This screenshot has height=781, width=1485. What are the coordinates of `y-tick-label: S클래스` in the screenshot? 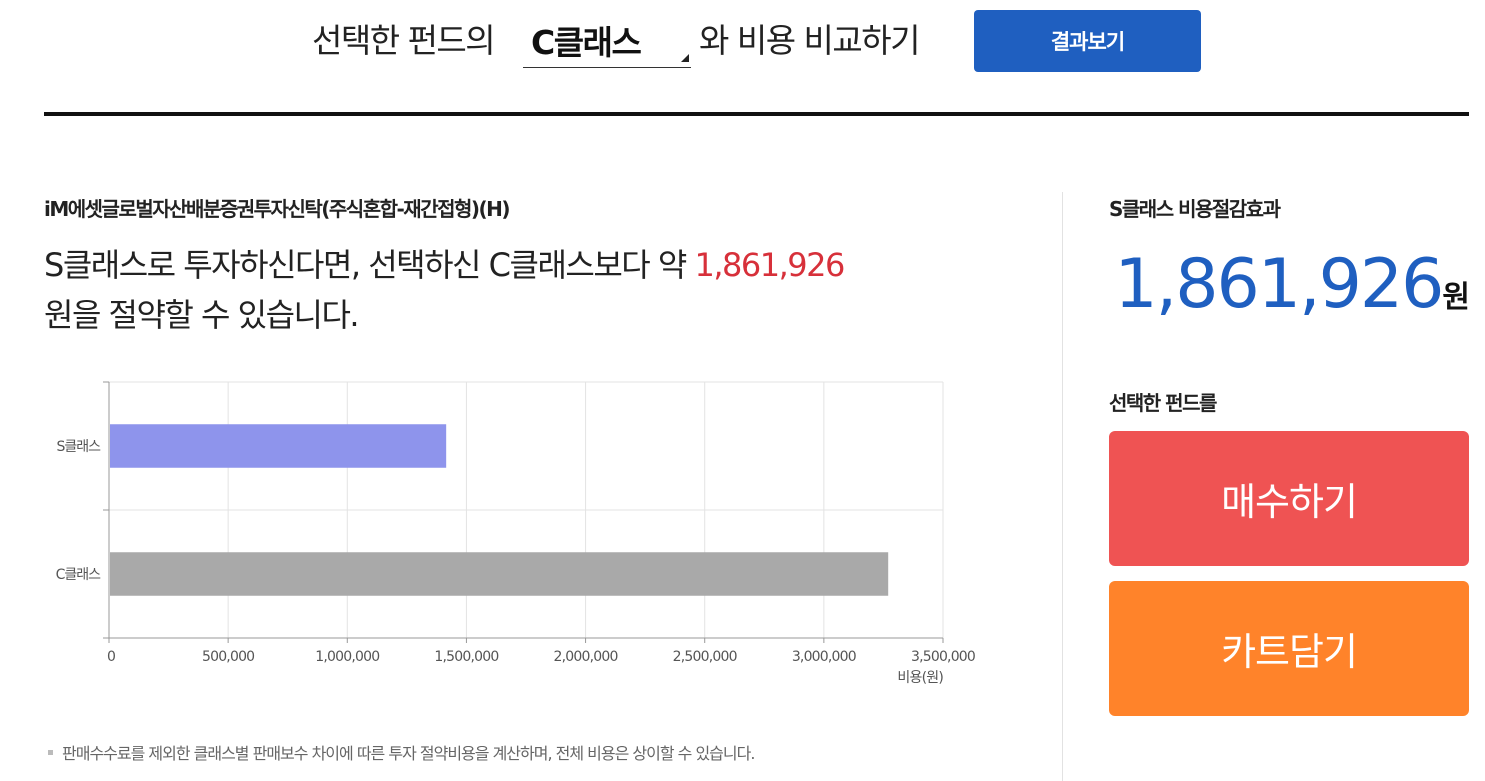 It's located at (78, 447).